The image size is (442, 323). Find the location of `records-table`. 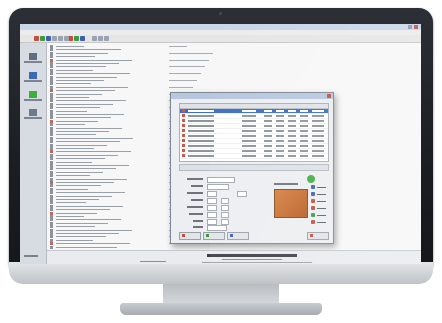

records-table is located at coordinates (254, 132).